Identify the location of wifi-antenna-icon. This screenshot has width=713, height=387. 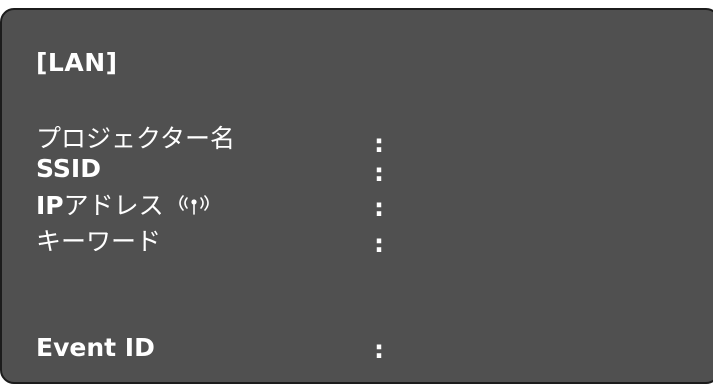
(194, 205).